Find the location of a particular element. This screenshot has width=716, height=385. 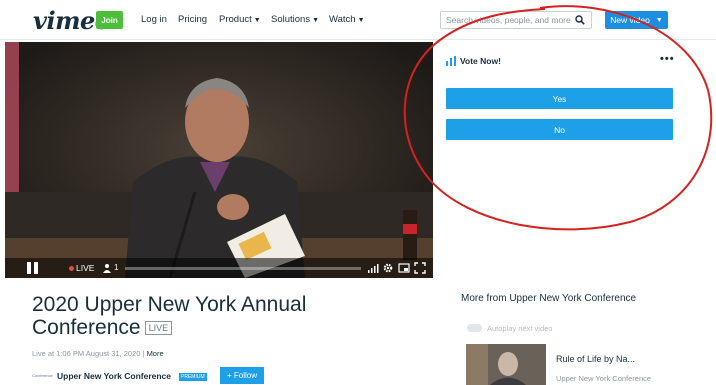

pricing-link: Pricing is located at coordinates (192, 19).